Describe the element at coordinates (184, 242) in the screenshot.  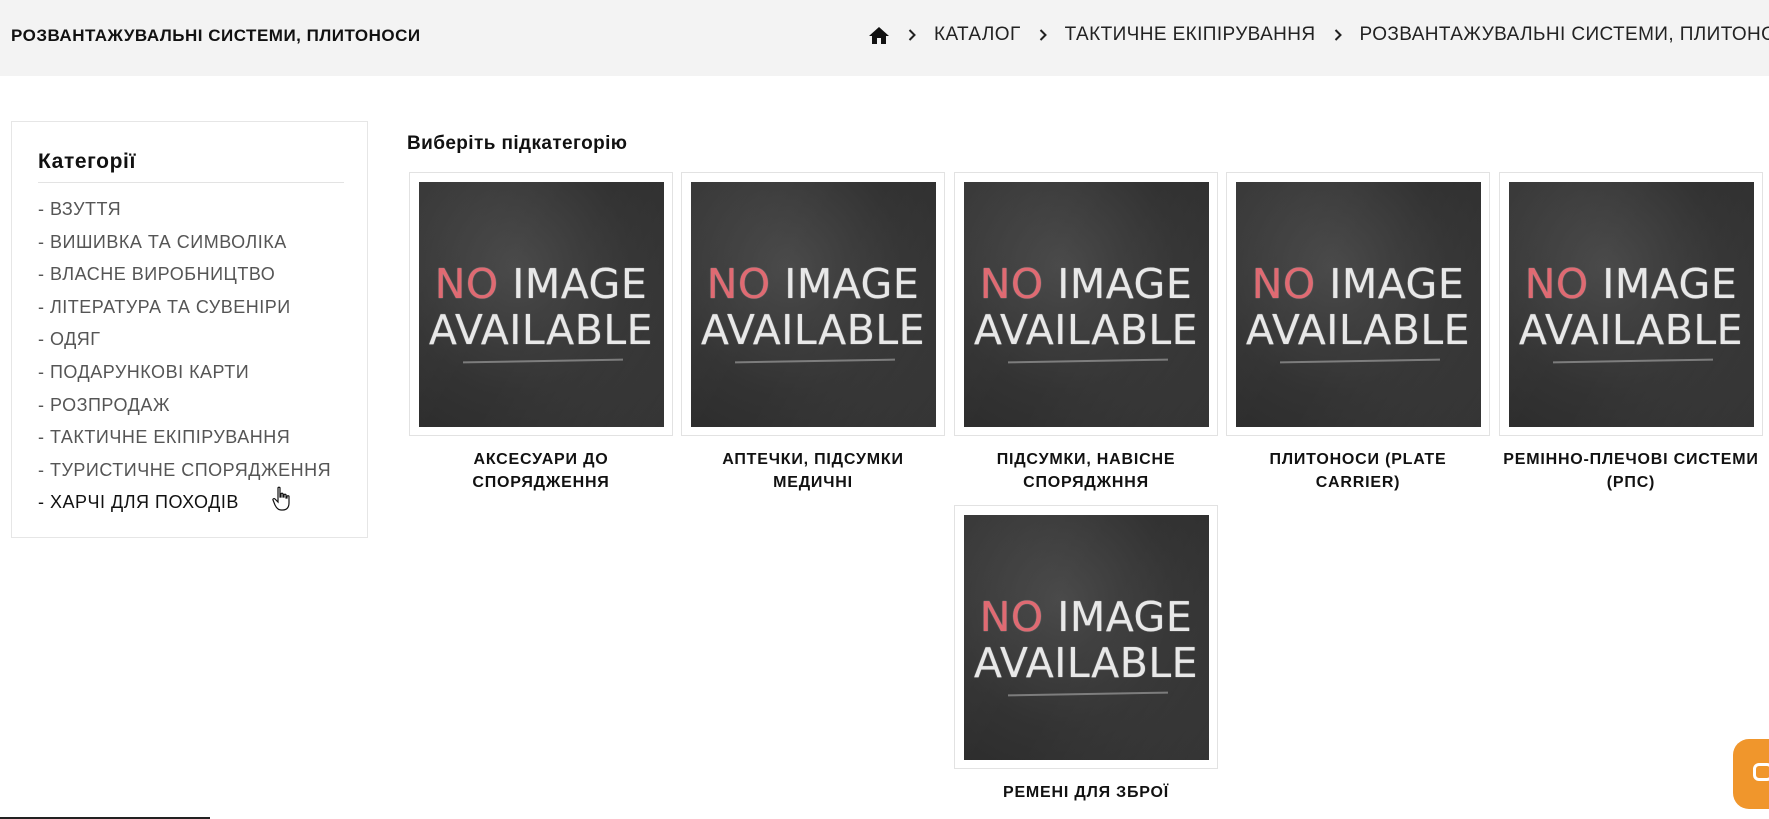
I see `sidebar-item-embroidery: - ВИШИВКА ТА СИМВОЛІКА` at that location.